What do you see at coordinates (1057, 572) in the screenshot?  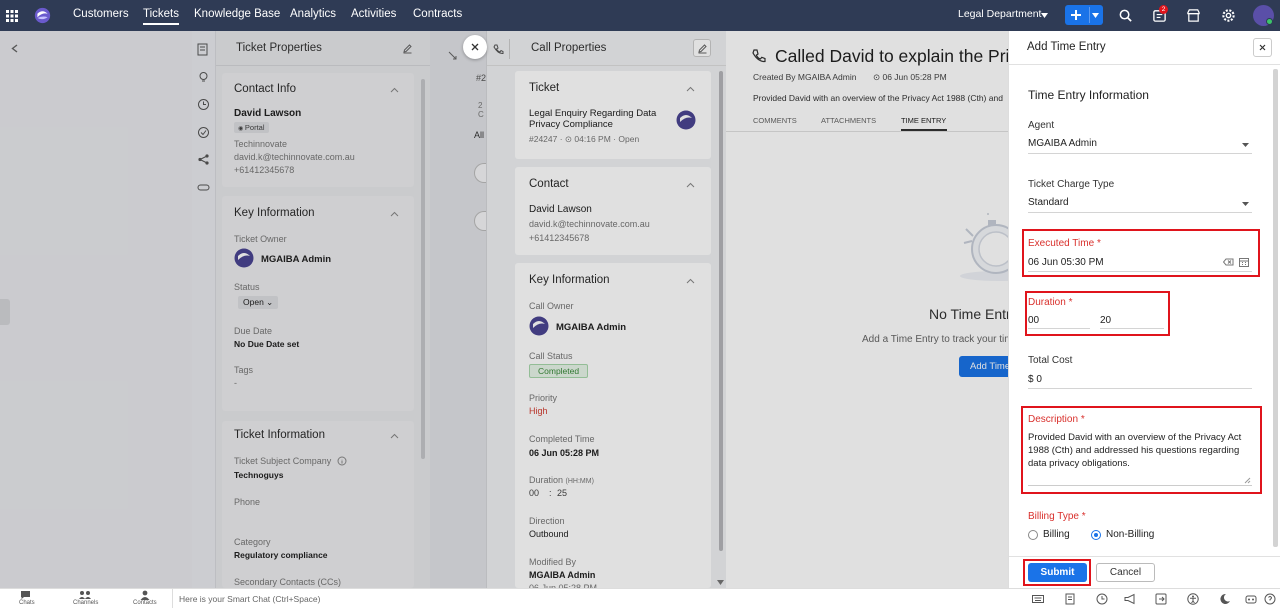 I see `submit-button: Submit` at bounding box center [1057, 572].